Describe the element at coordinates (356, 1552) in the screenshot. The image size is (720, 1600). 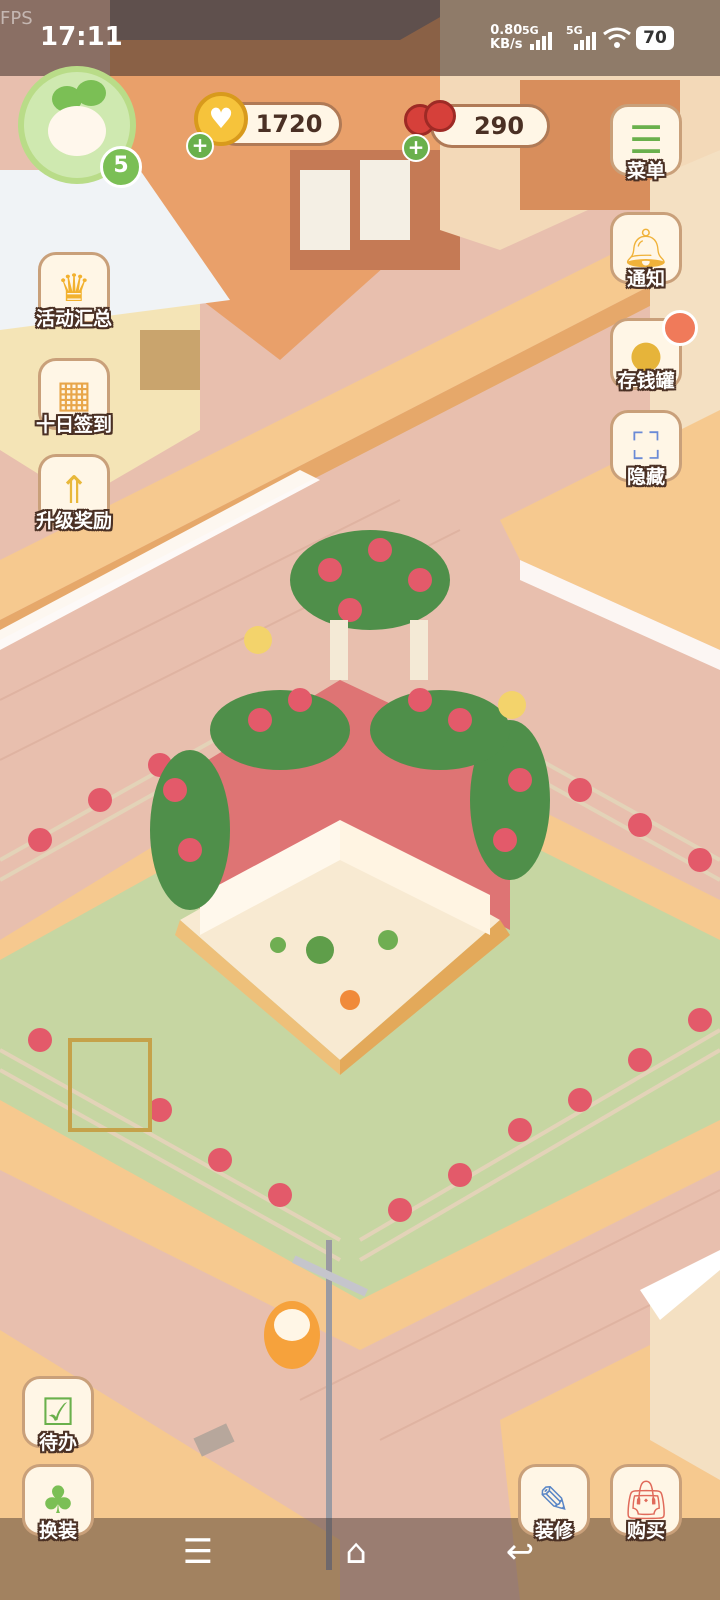
I see `nav-home-icon: ⌂` at that location.